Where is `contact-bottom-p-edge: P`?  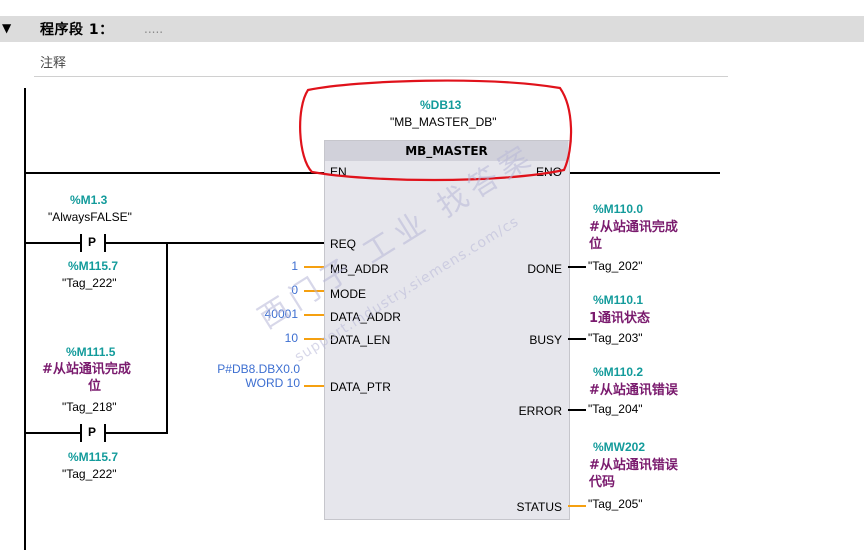 contact-bottom-p-edge: P is located at coordinates (94, 433).